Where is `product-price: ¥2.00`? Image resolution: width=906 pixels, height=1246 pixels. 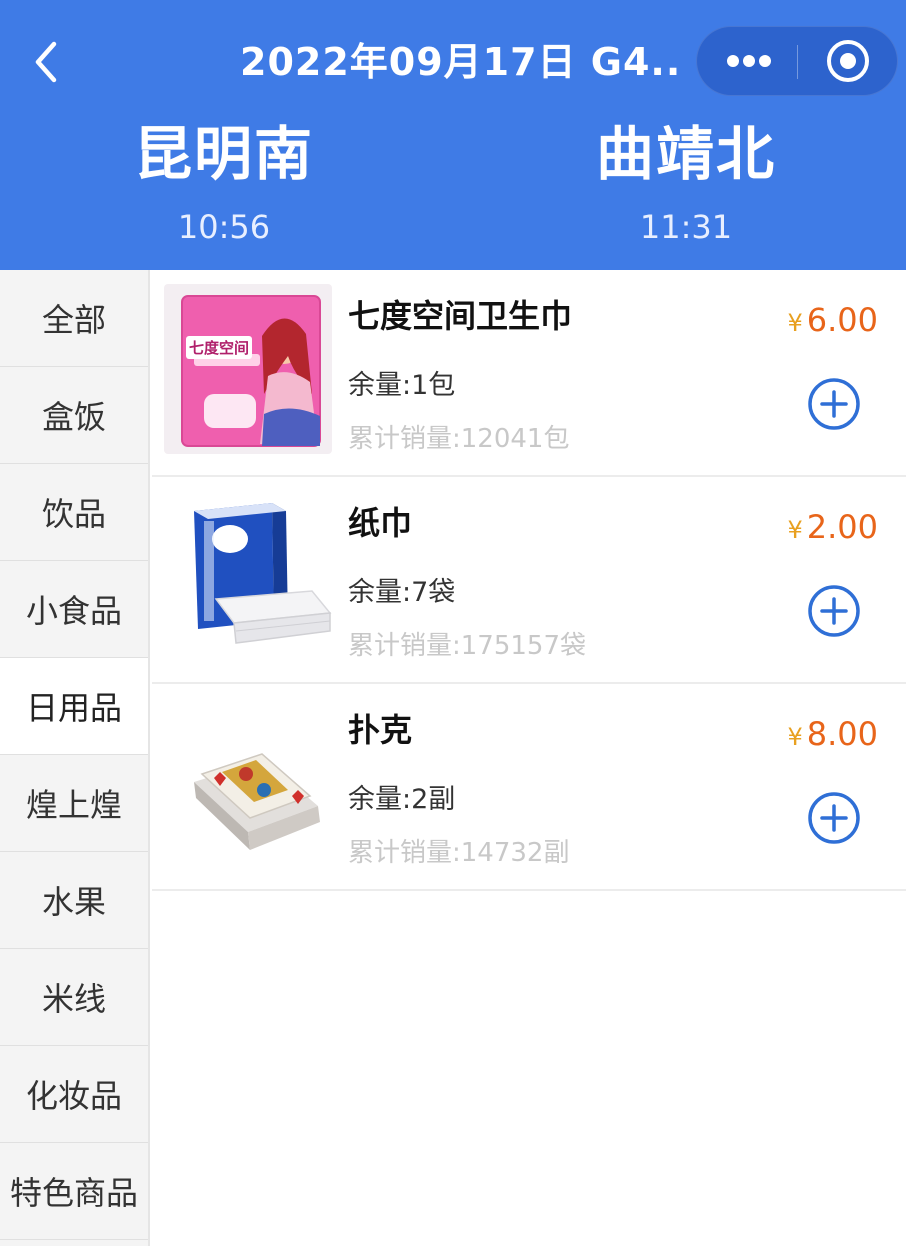 product-price: ¥2.00 is located at coordinates (832, 528).